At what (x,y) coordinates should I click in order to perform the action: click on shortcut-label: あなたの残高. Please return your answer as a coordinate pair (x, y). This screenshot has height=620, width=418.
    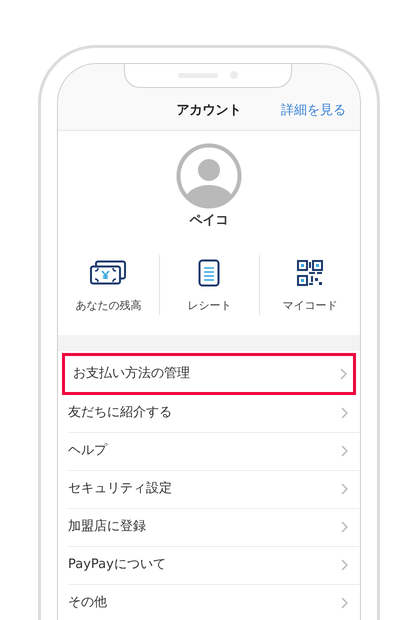
    Looking at the image, I should click on (108, 306).